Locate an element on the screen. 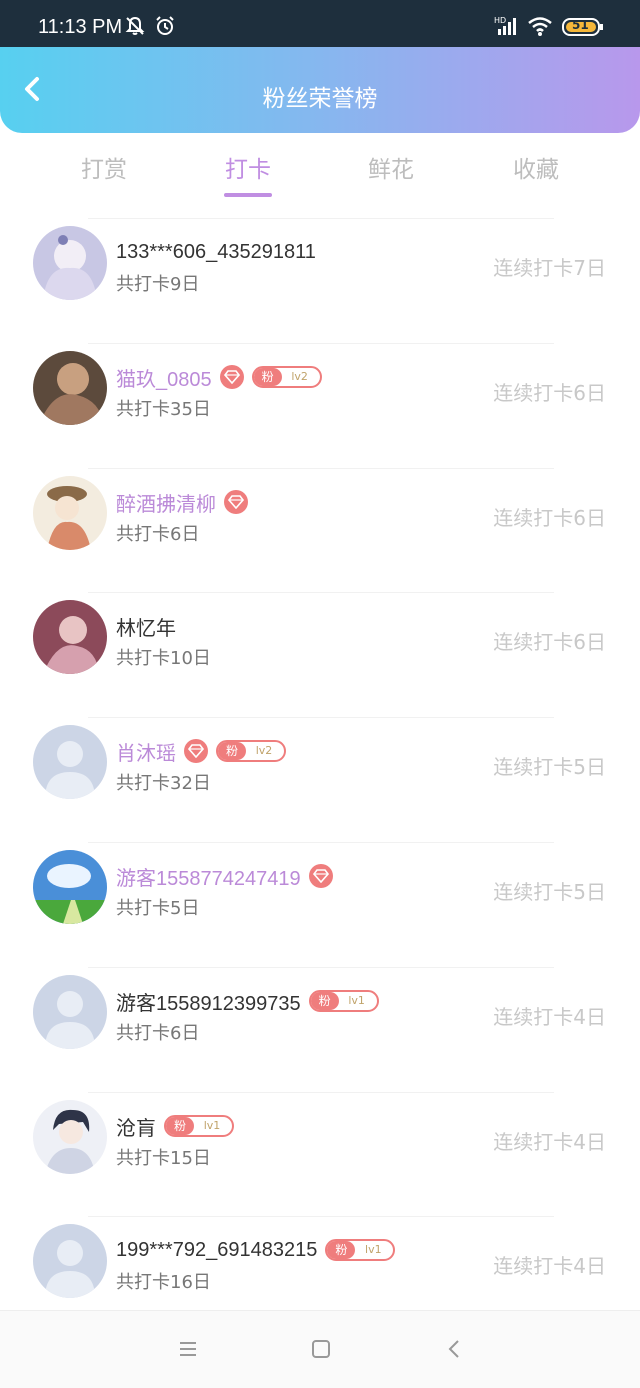  name-line: 199***792_691483215 粉 lv1 is located at coordinates (256, 1250).